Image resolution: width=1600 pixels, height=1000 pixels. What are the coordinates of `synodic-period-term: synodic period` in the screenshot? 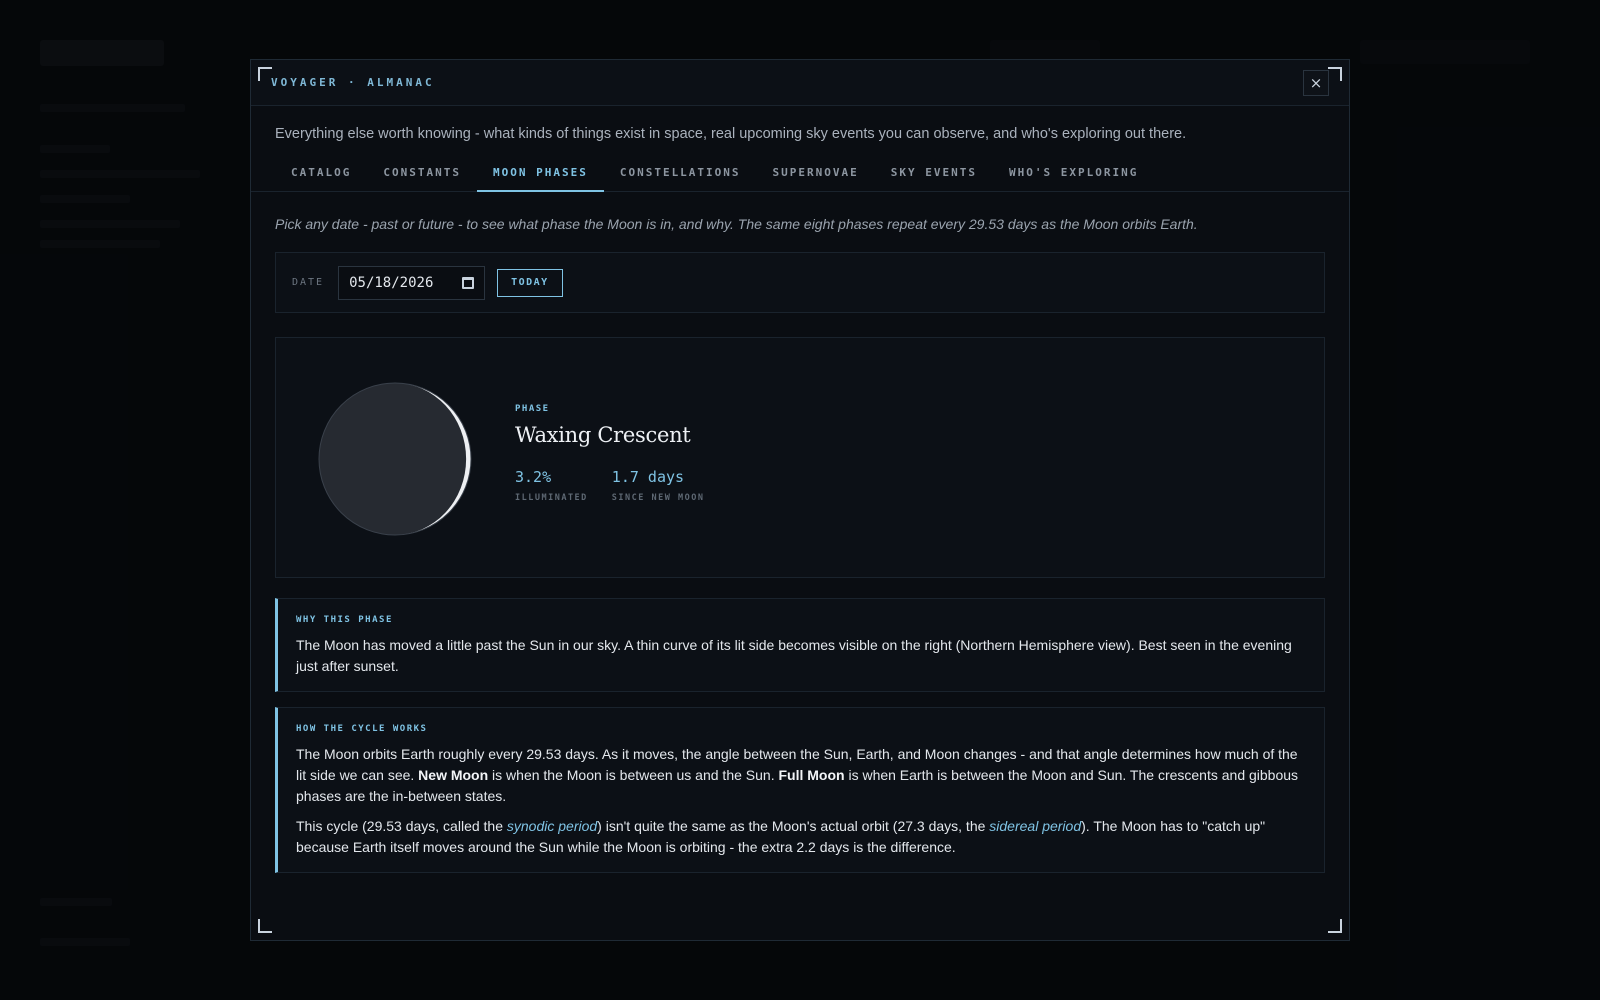 It's located at (552, 826).